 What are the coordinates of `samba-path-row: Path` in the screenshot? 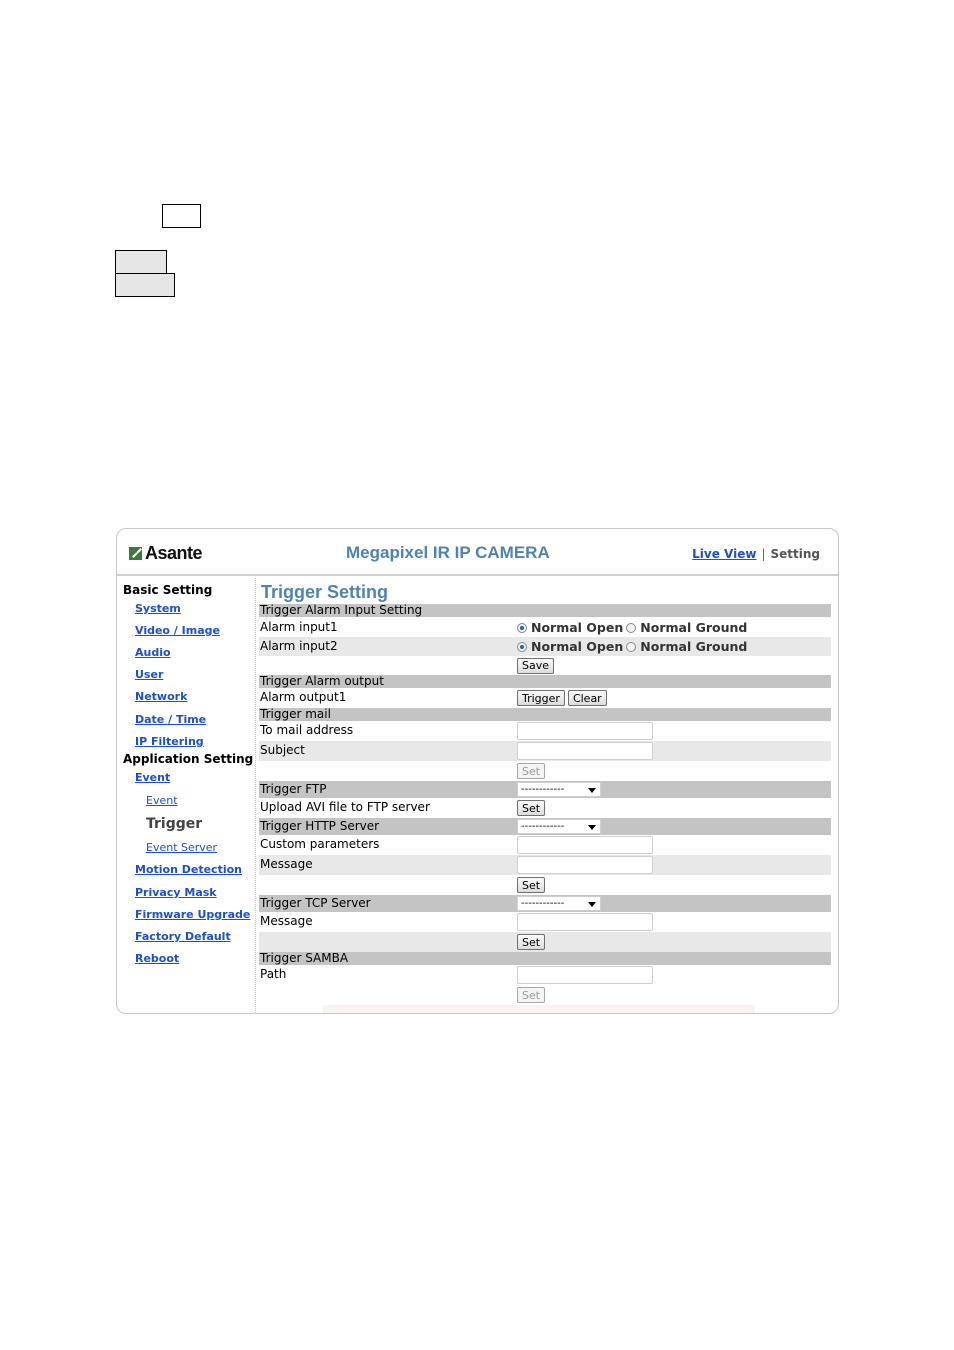 It's located at (545, 975).